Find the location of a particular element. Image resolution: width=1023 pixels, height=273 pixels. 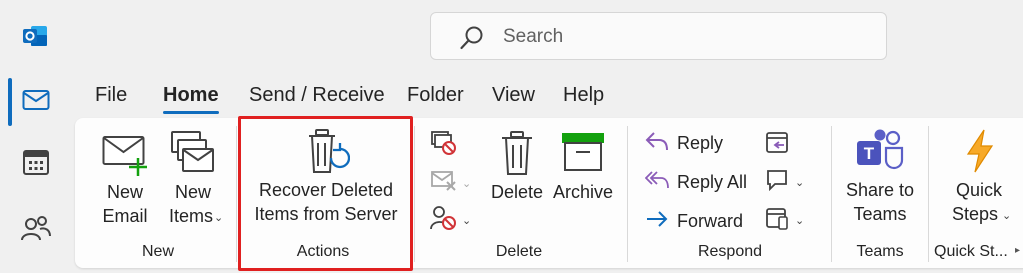

new-items-button: New Items ⌄ is located at coordinates (193, 180).